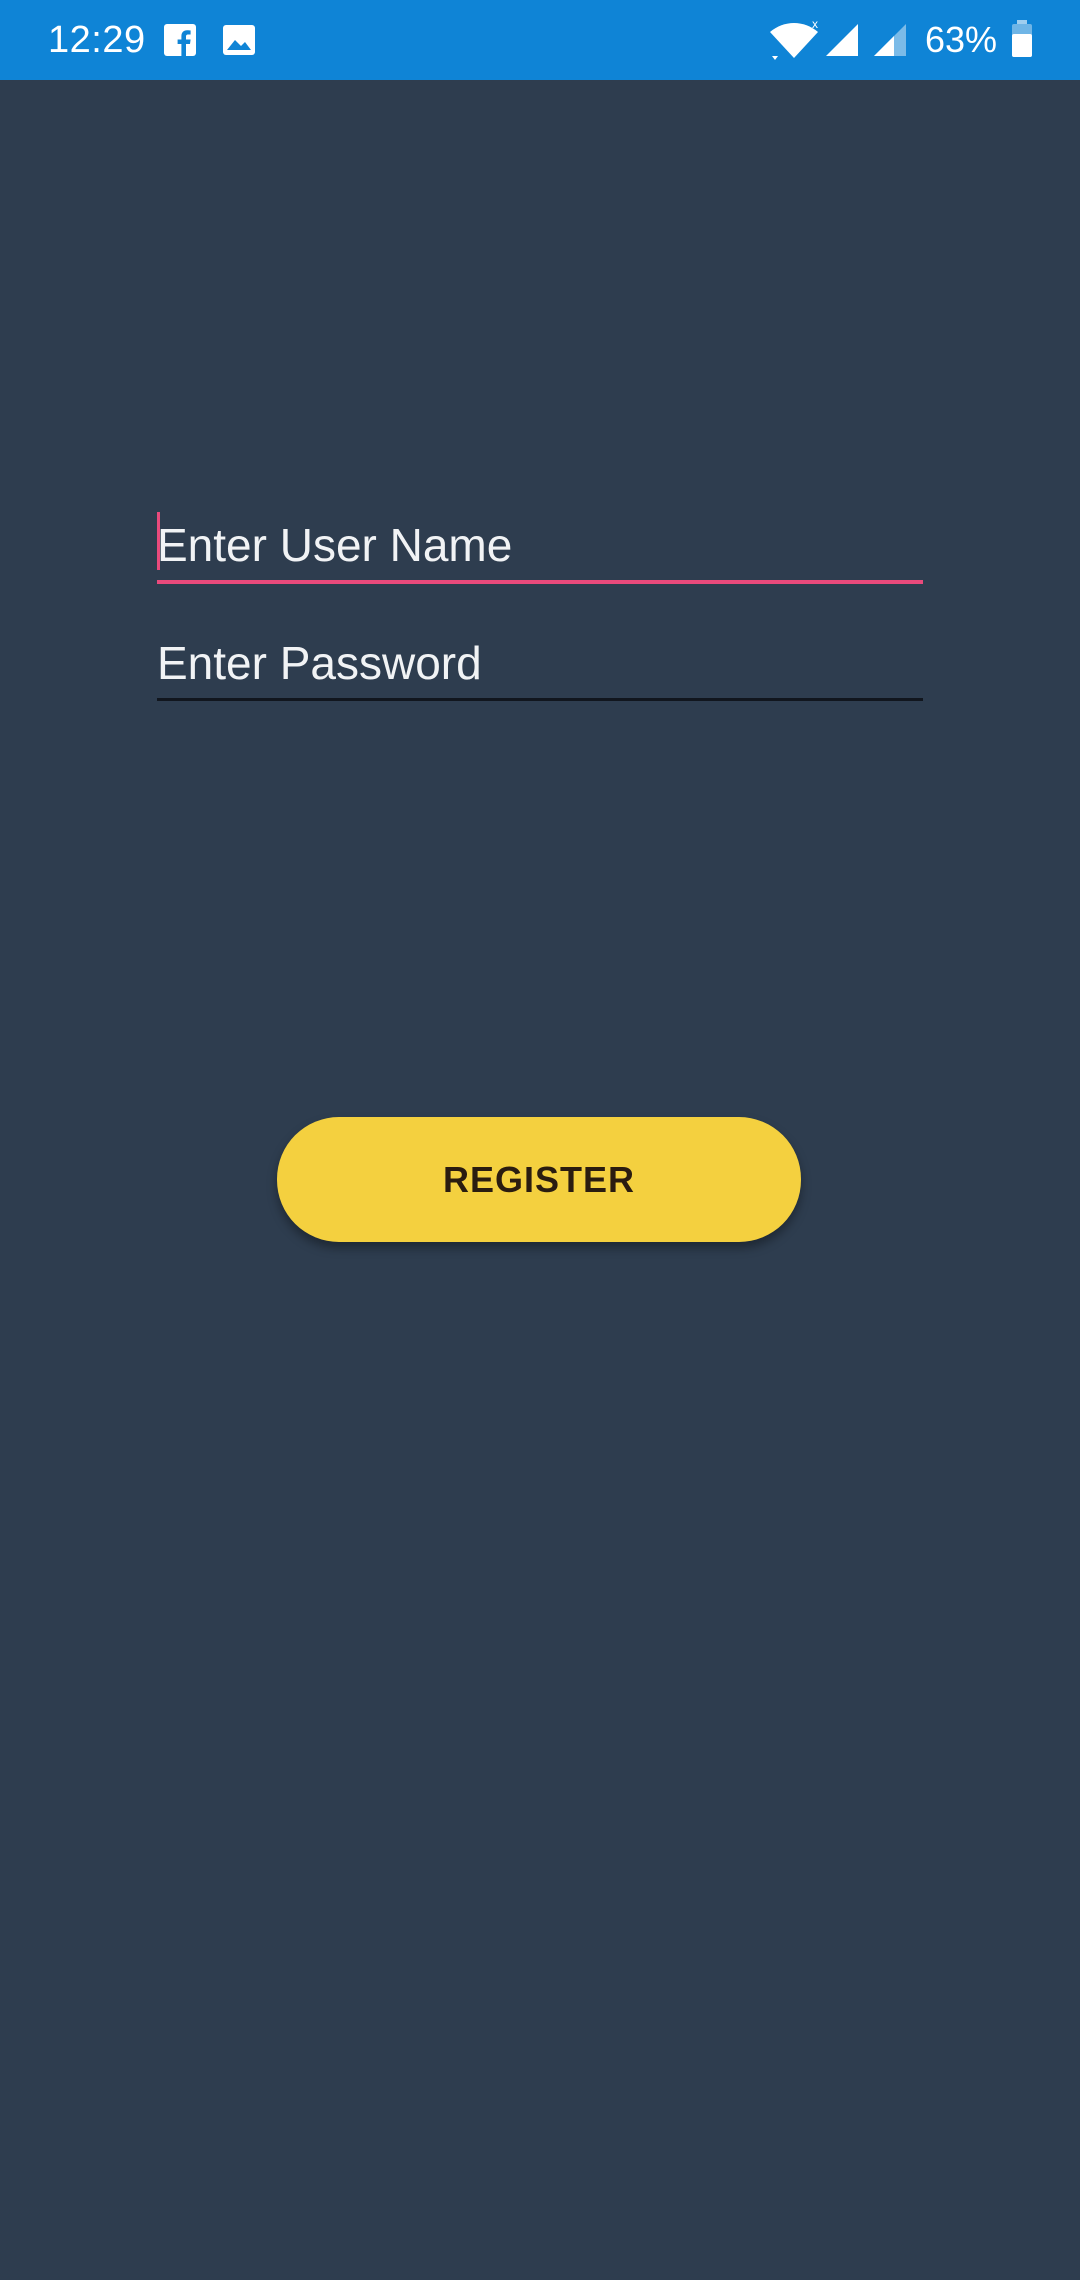 This screenshot has height=2280, width=1080. I want to click on password-input, so click(540, 663).